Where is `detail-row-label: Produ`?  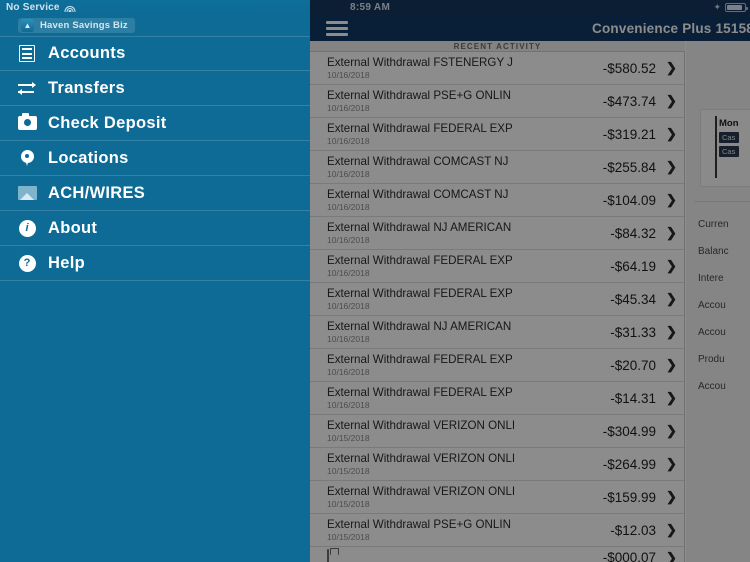
detail-row-label: Produ is located at coordinates (711, 359).